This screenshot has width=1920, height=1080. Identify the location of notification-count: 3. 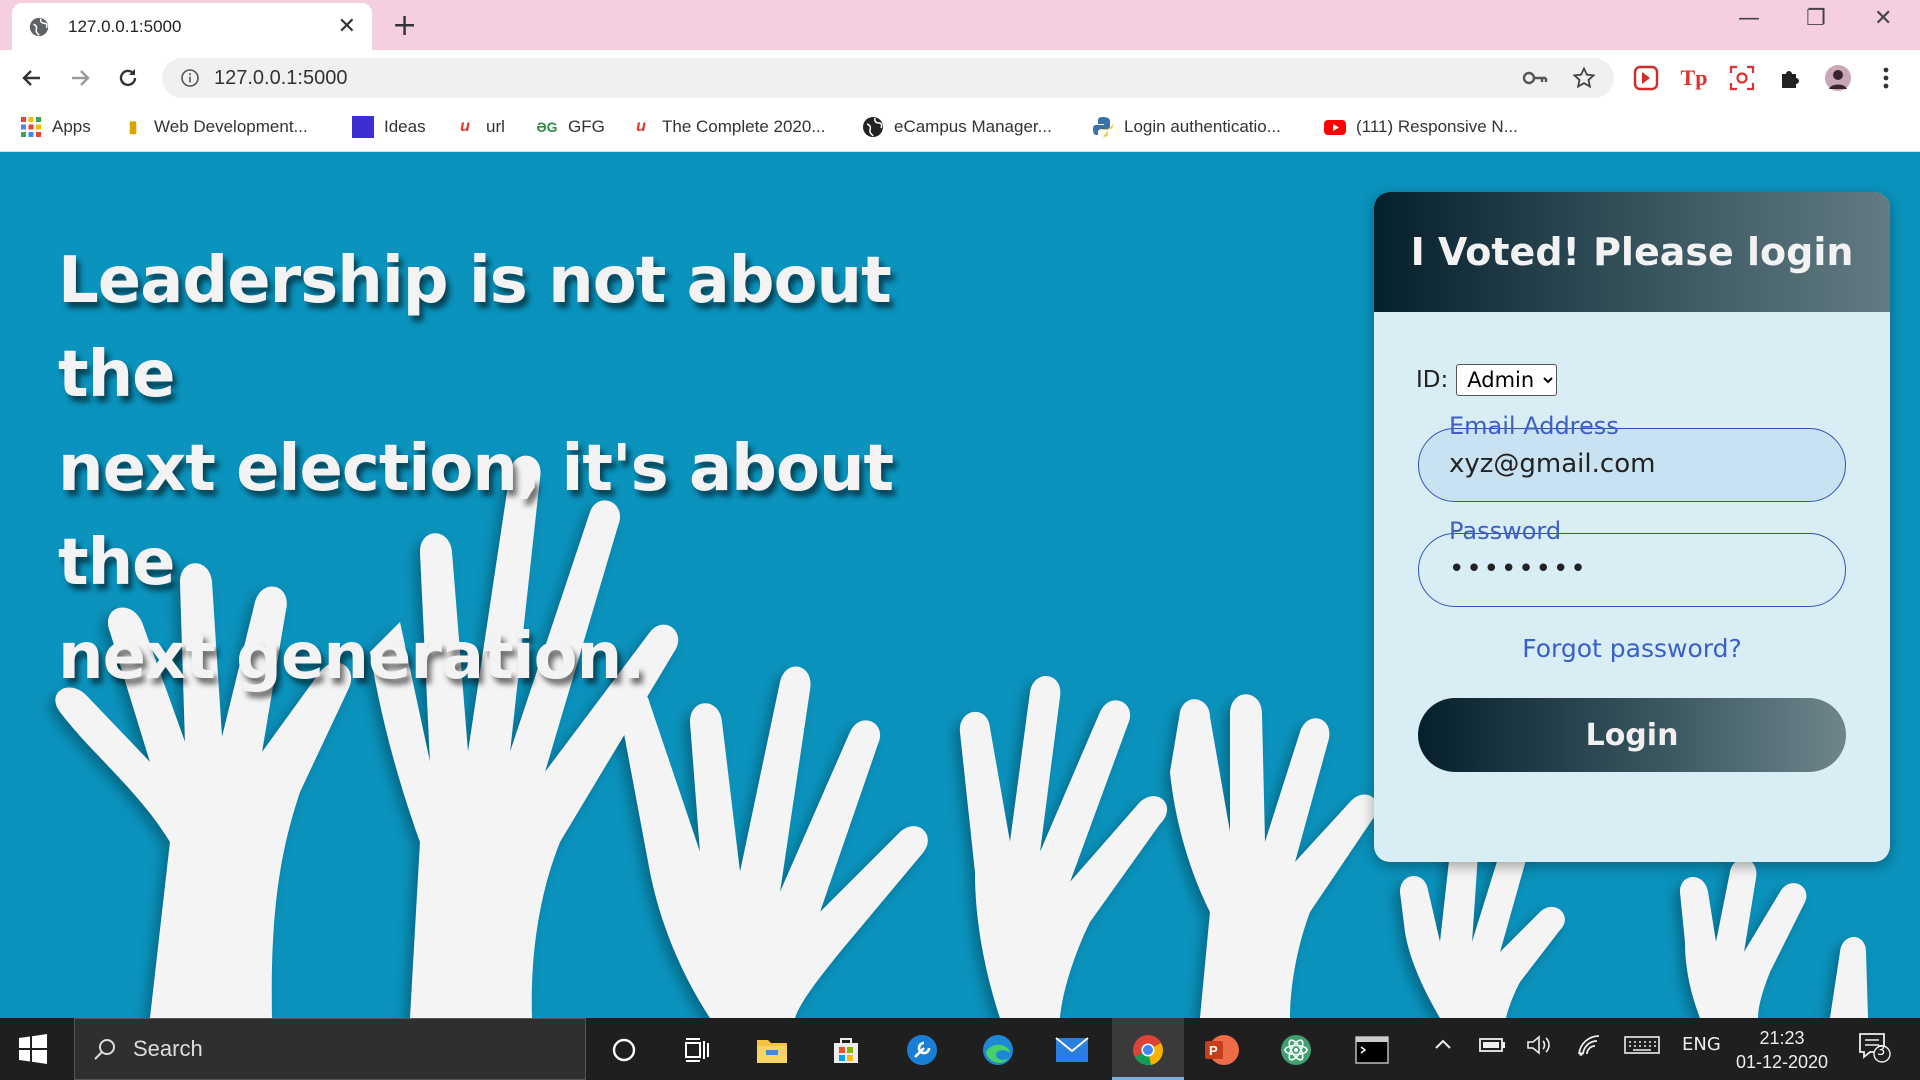
(1881, 1051).